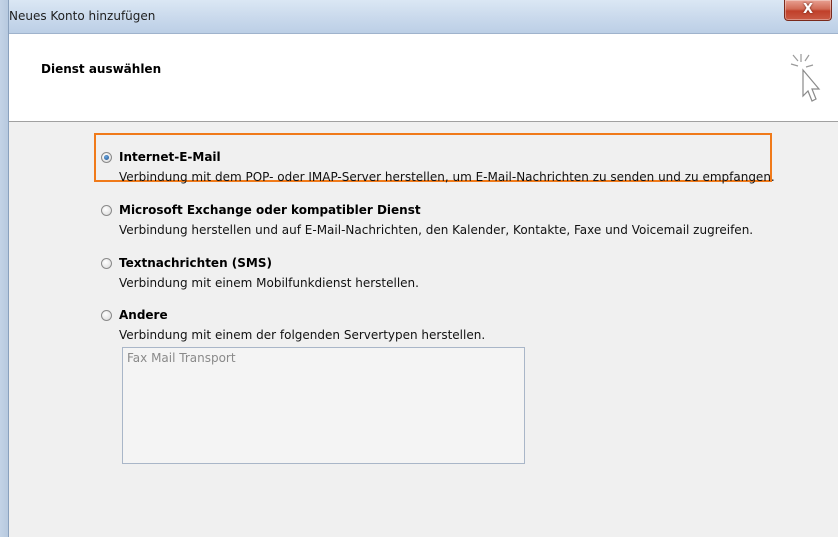 Image resolution: width=838 pixels, height=537 pixels. Describe the element at coordinates (101, 69) in the screenshot. I see `section-title: Dienst auswählen` at that location.